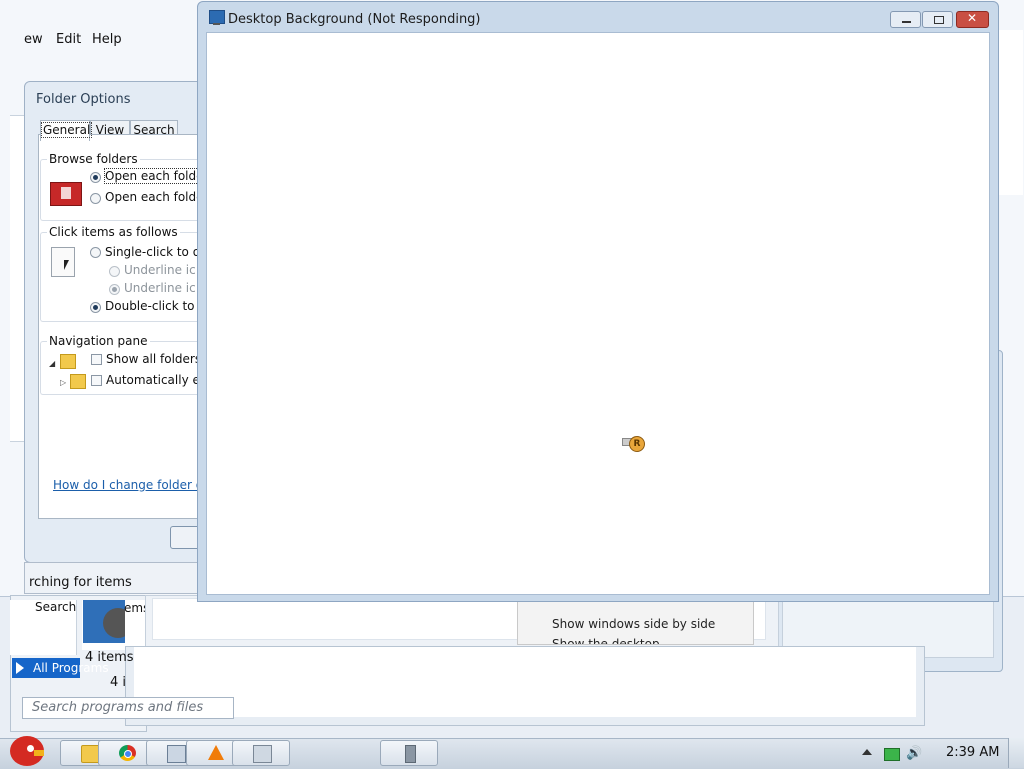 The image size is (1024, 769). I want to click on checkbox-show-all-folders, so click(96, 359).